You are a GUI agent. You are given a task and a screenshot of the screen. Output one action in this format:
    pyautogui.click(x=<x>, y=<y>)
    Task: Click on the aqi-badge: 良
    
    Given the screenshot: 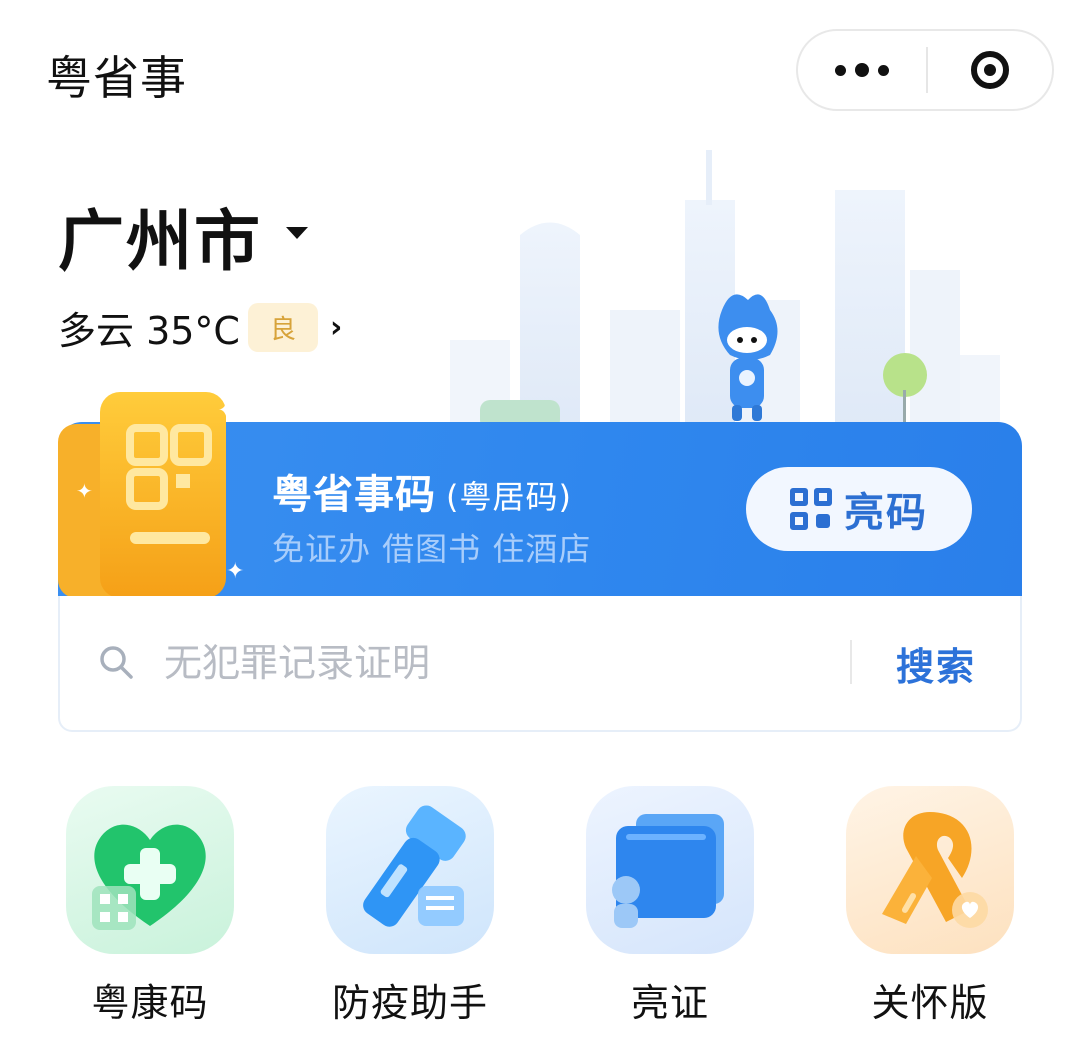 What is the action you would take?
    pyautogui.click(x=282, y=327)
    